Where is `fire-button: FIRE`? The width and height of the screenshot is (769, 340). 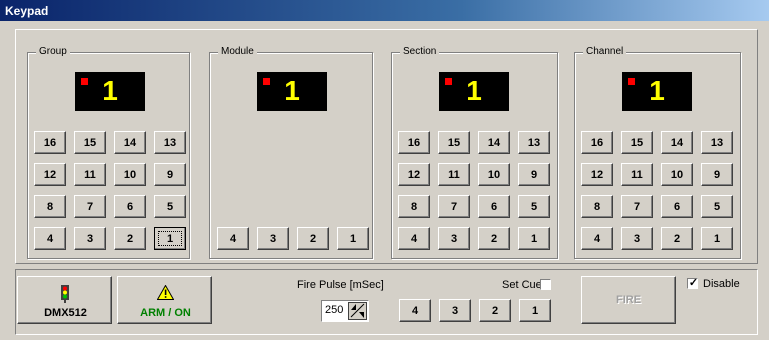
fire-button: FIRE is located at coordinates (628, 300).